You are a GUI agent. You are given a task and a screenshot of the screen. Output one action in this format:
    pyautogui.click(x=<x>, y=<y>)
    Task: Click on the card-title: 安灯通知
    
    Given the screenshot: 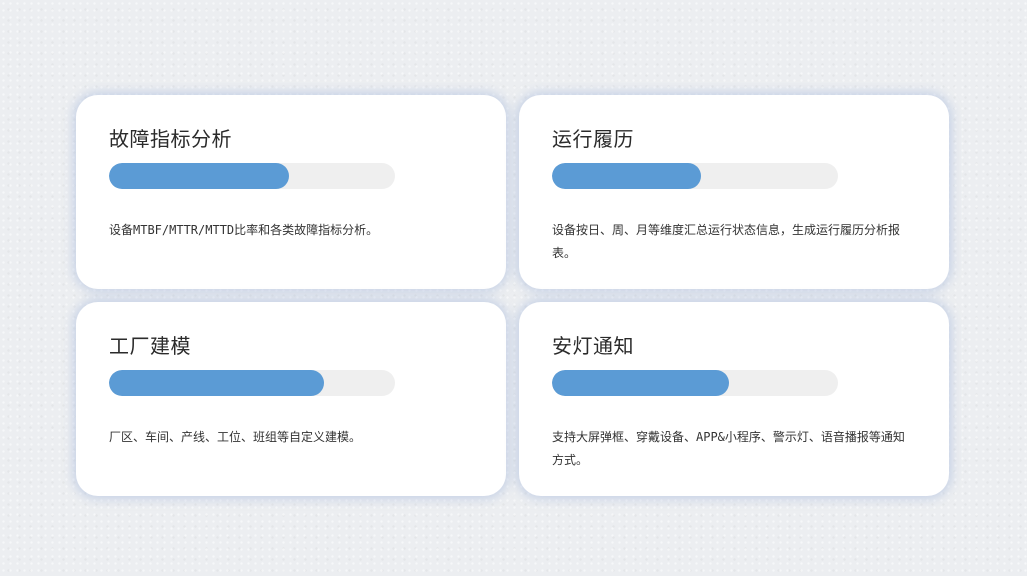 What is the action you would take?
    pyautogui.click(x=593, y=346)
    